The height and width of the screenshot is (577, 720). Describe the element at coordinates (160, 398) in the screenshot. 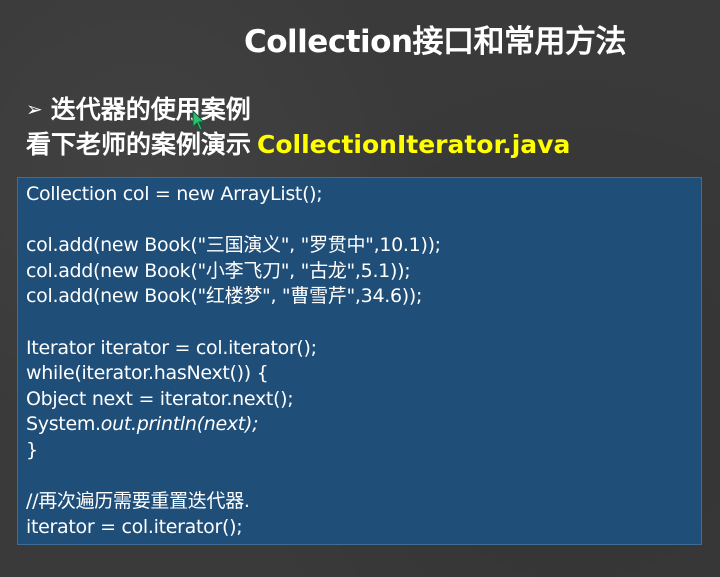

I see `code-line-9: Object next = iterator.next();` at that location.